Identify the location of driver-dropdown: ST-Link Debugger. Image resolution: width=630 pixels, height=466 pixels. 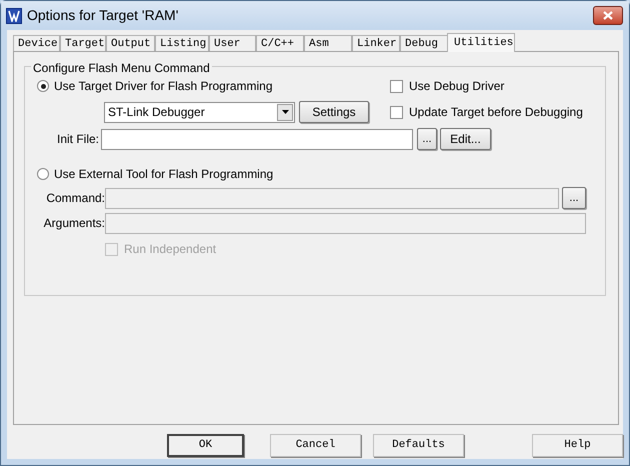
(199, 112).